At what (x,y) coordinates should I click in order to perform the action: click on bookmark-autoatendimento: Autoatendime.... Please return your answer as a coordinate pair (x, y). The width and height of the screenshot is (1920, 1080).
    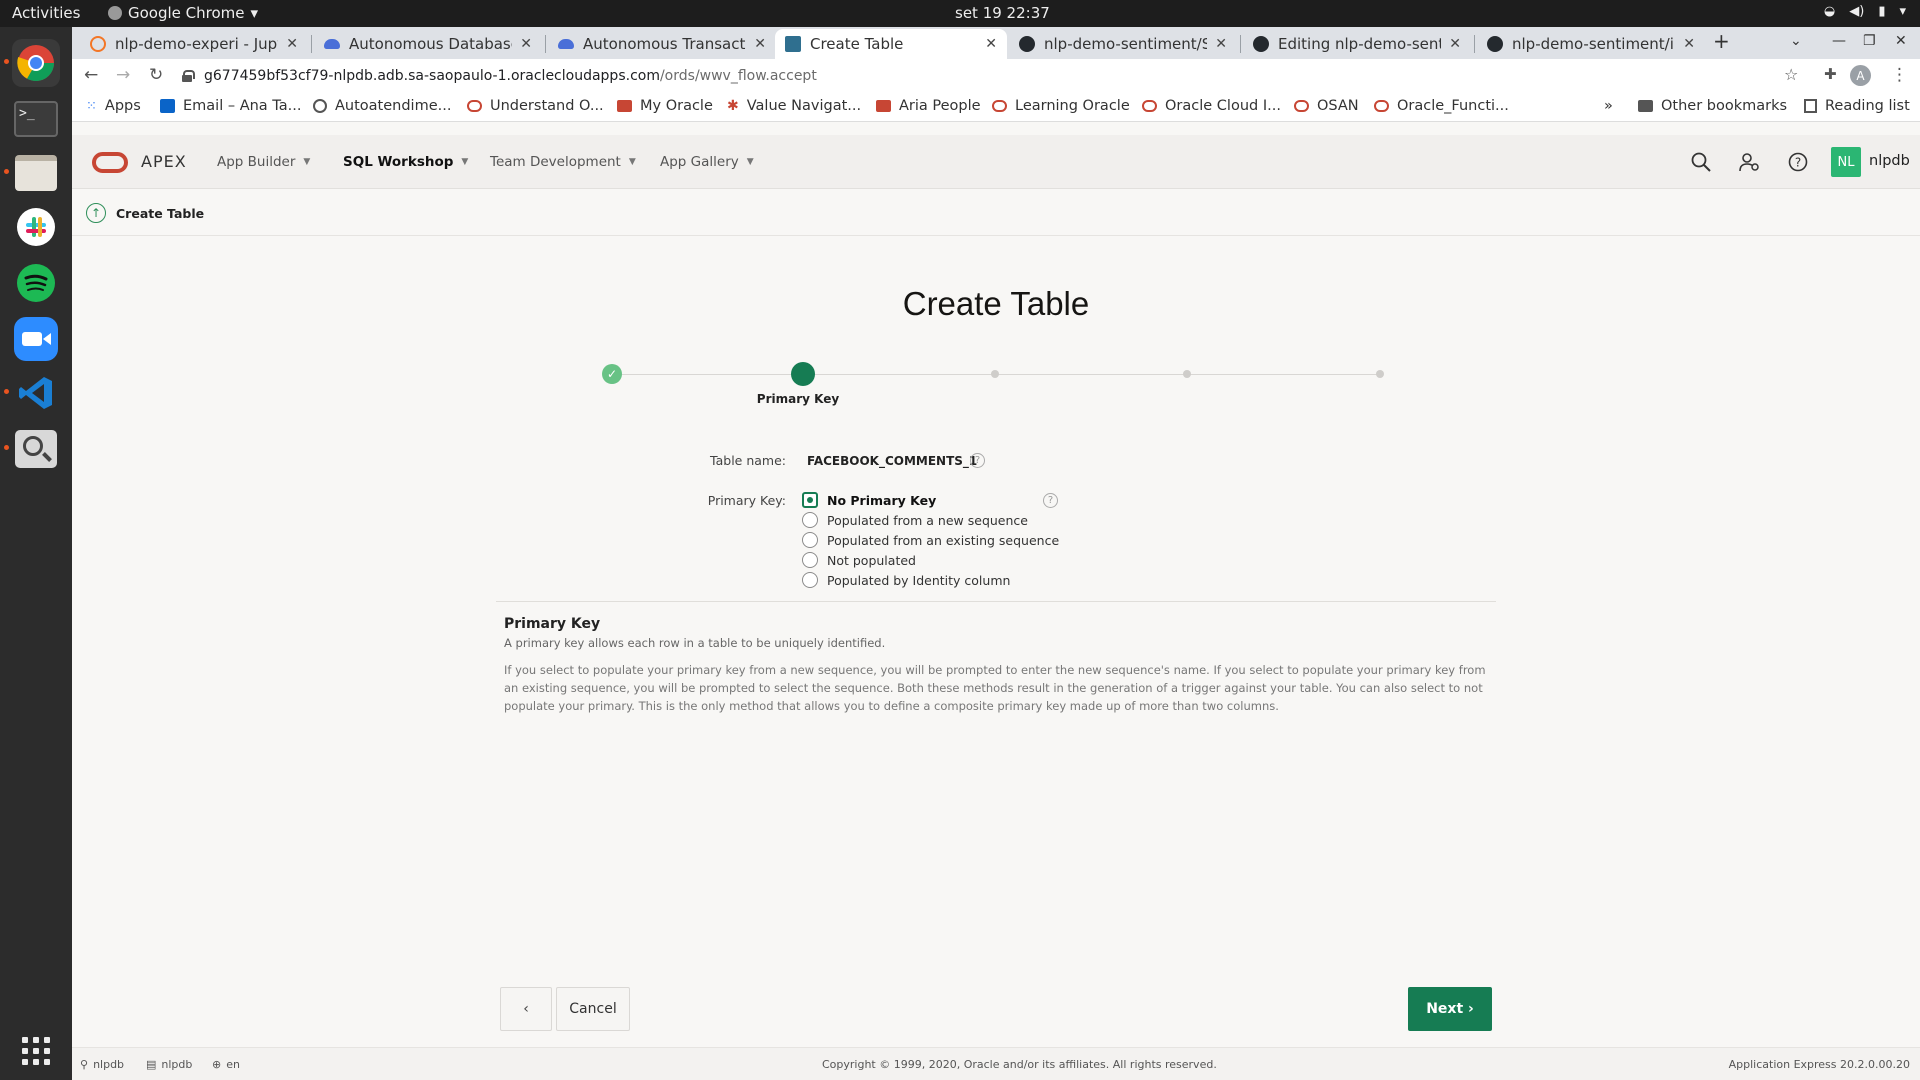
    Looking at the image, I should click on (382, 106).